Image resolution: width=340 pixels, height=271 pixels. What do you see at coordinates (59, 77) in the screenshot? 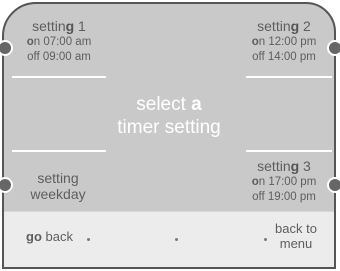
I see `setting-1-divider` at bounding box center [59, 77].